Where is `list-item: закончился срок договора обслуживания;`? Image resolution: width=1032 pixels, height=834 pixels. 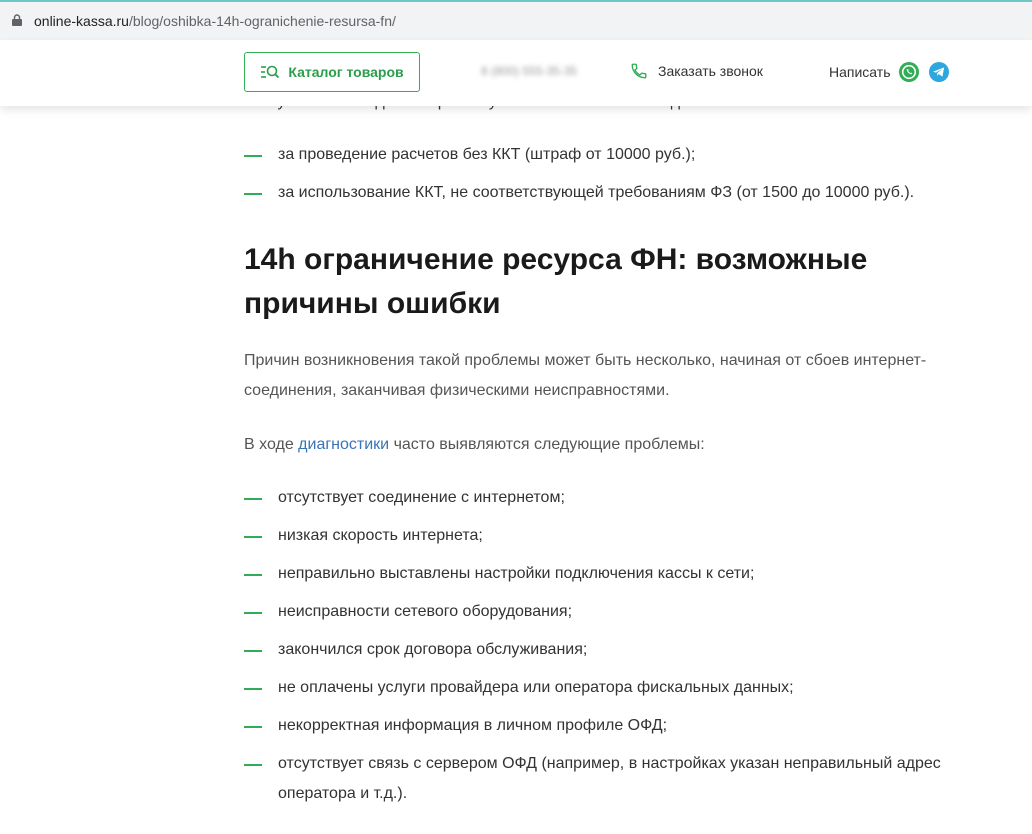
list-item: закончился срок договора обслуживания; is located at coordinates (614, 650).